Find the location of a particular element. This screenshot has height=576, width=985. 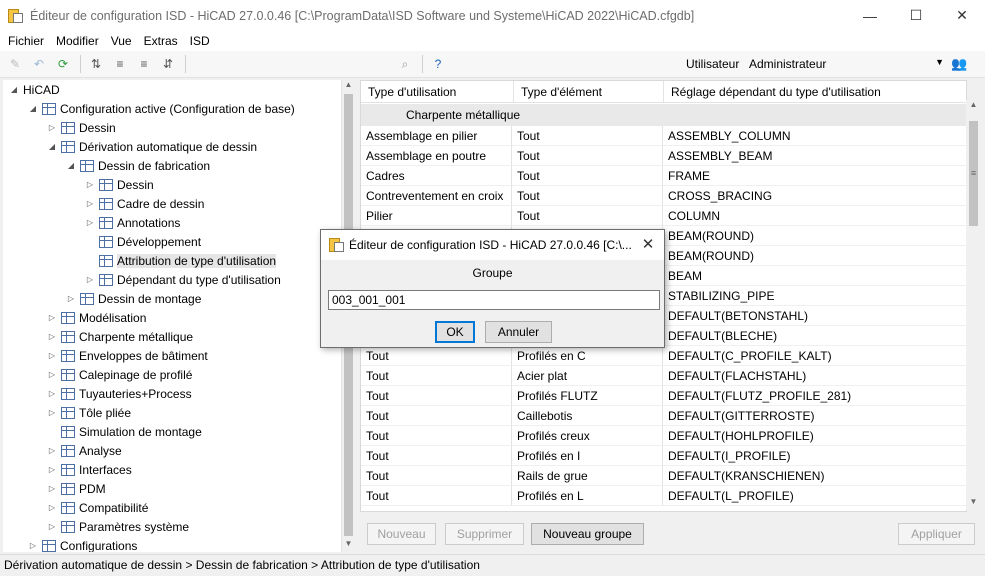

menu-file: Fichier is located at coordinates (26, 41).